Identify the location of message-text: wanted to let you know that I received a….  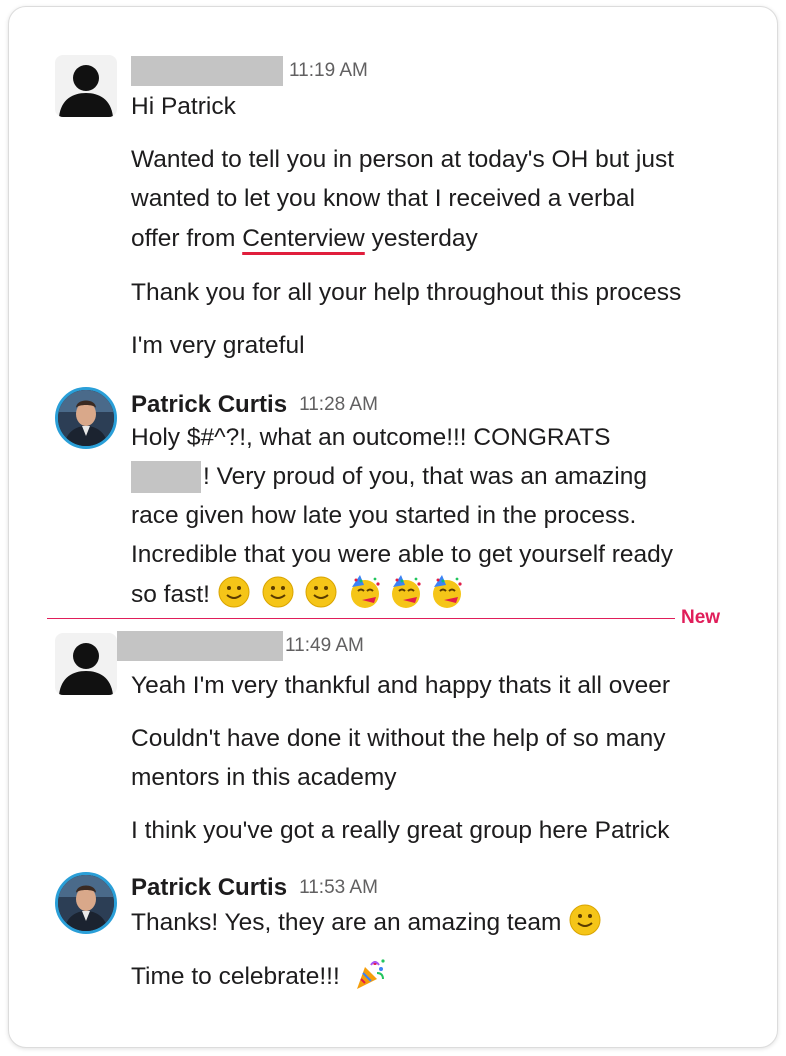
(383, 198).